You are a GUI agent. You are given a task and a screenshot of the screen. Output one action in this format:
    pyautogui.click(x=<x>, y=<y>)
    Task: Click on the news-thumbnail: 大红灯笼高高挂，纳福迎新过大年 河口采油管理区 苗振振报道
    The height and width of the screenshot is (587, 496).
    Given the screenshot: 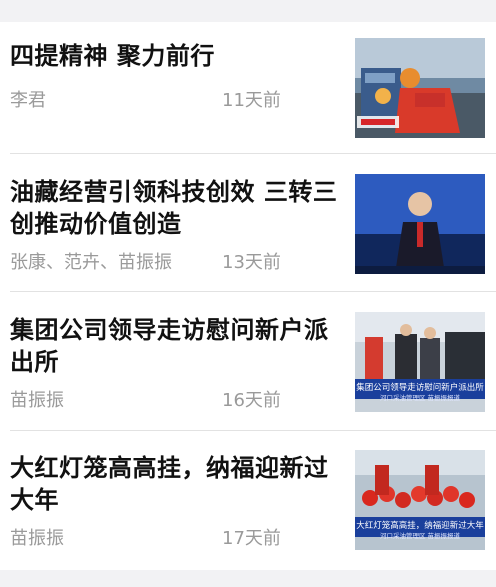 What is the action you would take?
    pyautogui.click(x=420, y=500)
    